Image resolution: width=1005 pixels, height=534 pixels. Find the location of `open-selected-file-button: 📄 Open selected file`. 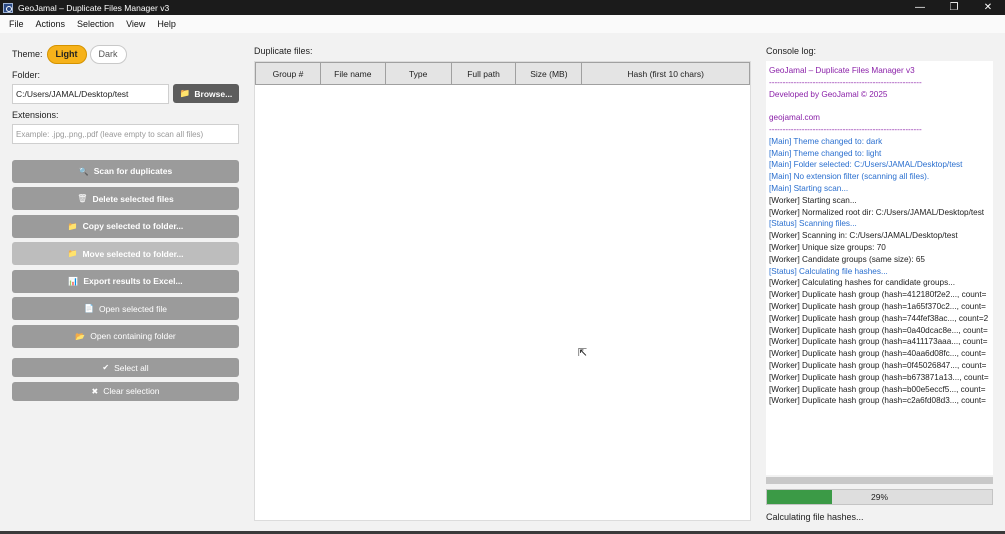

open-selected-file-button: 📄 Open selected file is located at coordinates (125, 308).